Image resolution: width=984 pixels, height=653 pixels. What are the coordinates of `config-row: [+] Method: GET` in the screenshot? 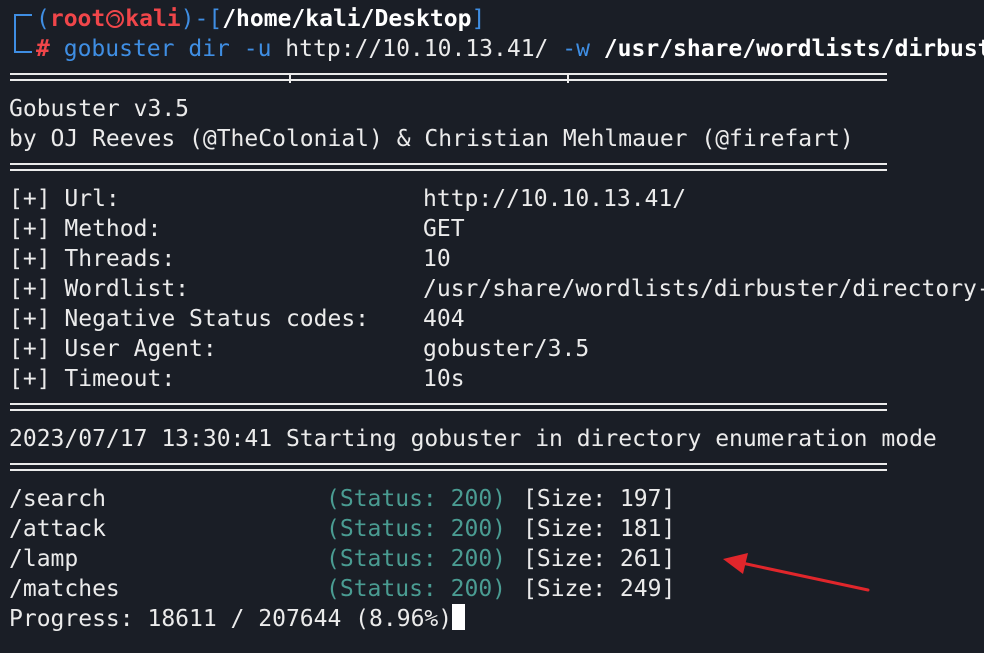 It's located at (494, 229).